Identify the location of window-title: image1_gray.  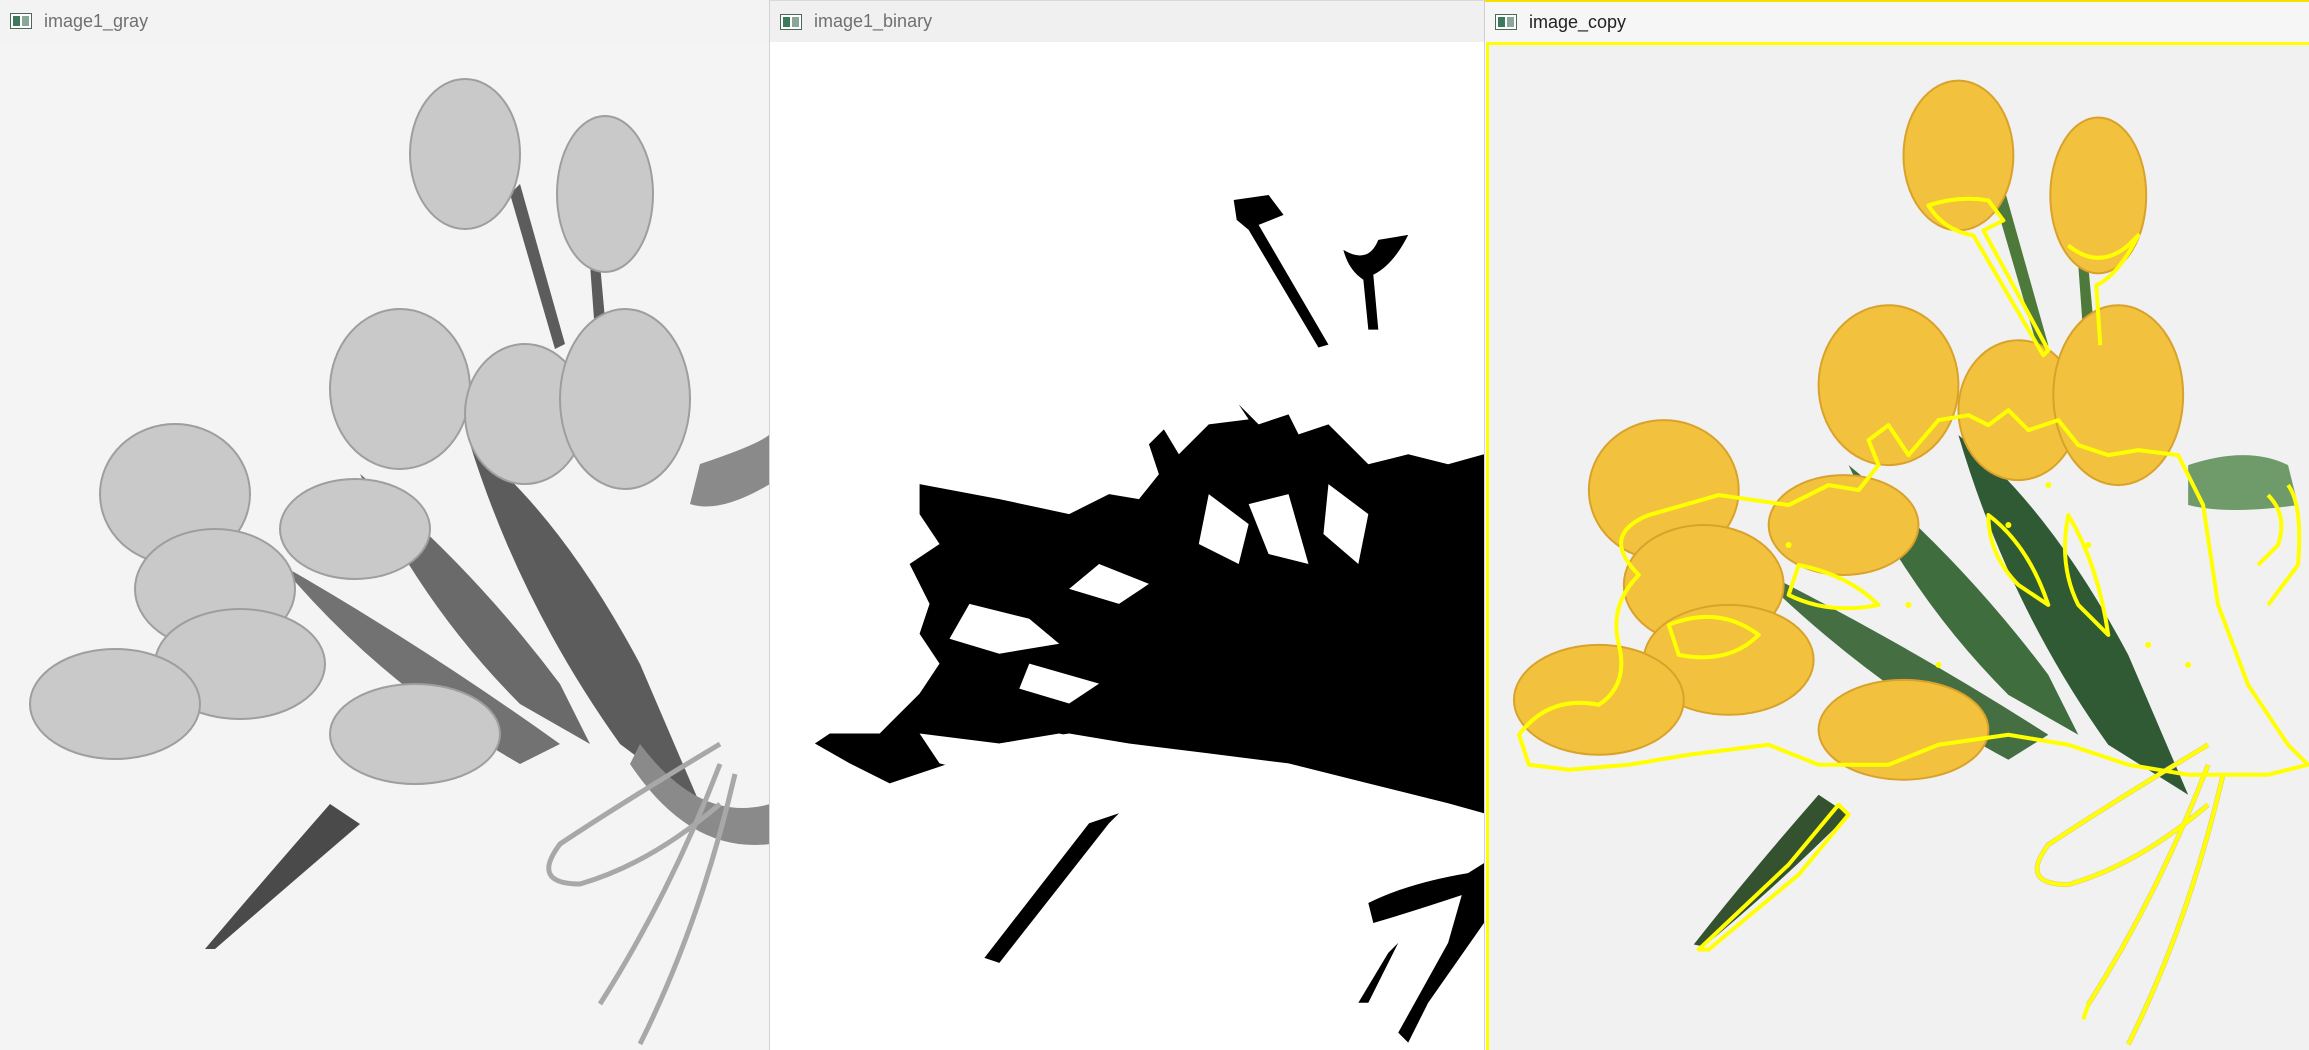
(96, 20).